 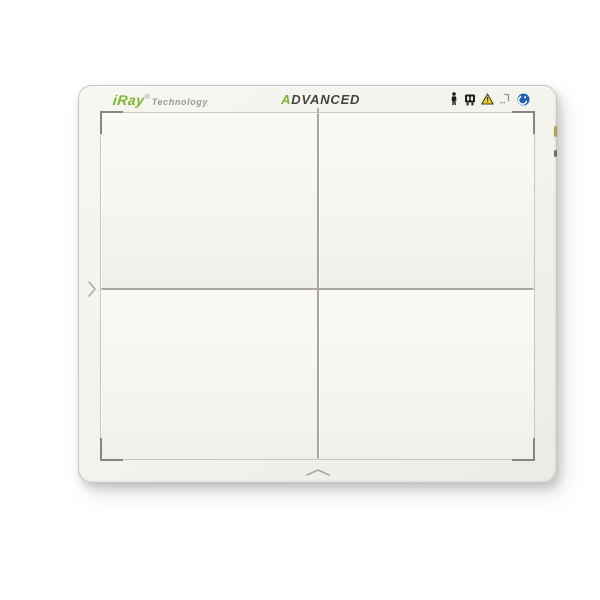 I want to click on registered-mark: ®, so click(x=147, y=97).